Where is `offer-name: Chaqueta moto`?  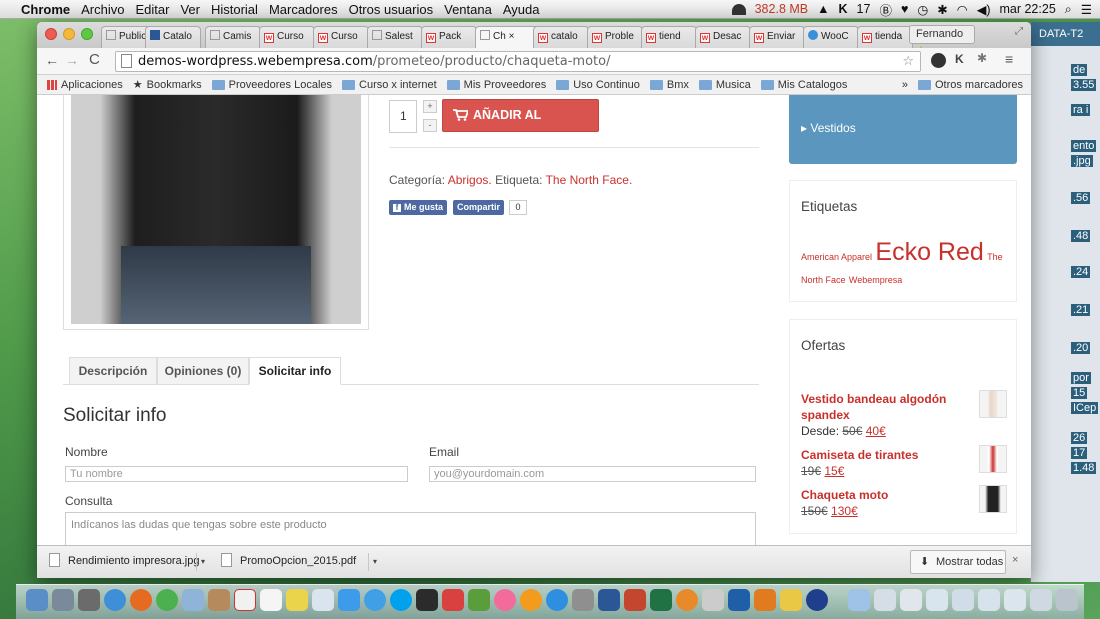
offer-name: Chaqueta moto is located at coordinates (891, 495).